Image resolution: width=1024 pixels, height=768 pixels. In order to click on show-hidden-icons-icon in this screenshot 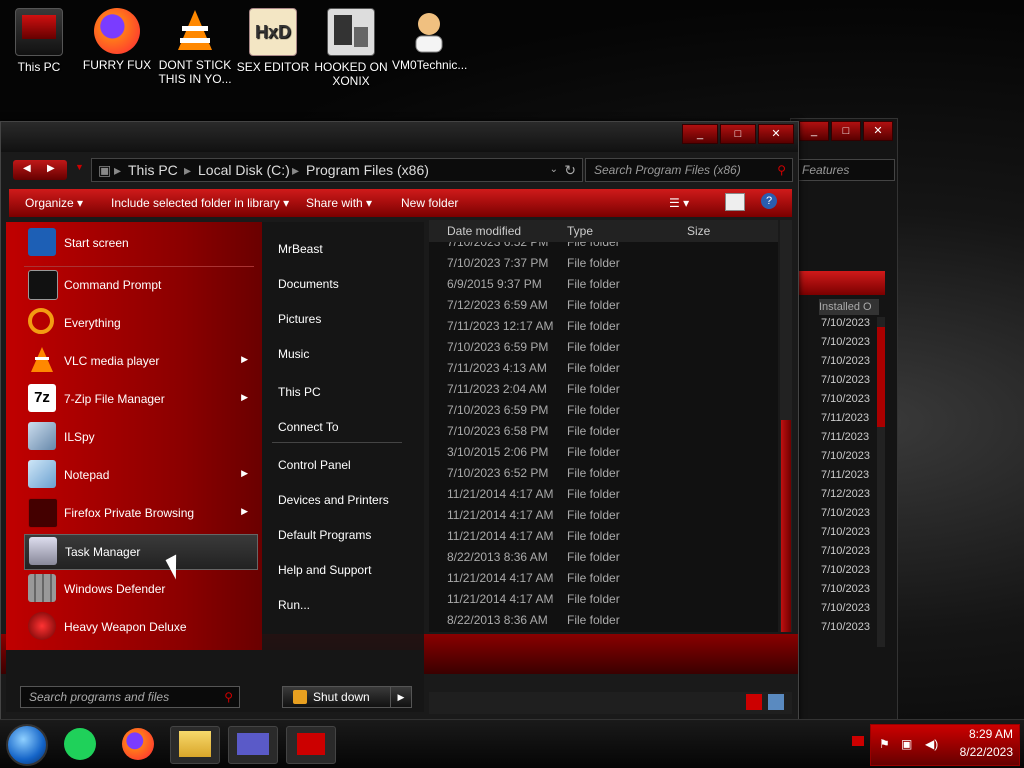, I will do `click(858, 741)`.